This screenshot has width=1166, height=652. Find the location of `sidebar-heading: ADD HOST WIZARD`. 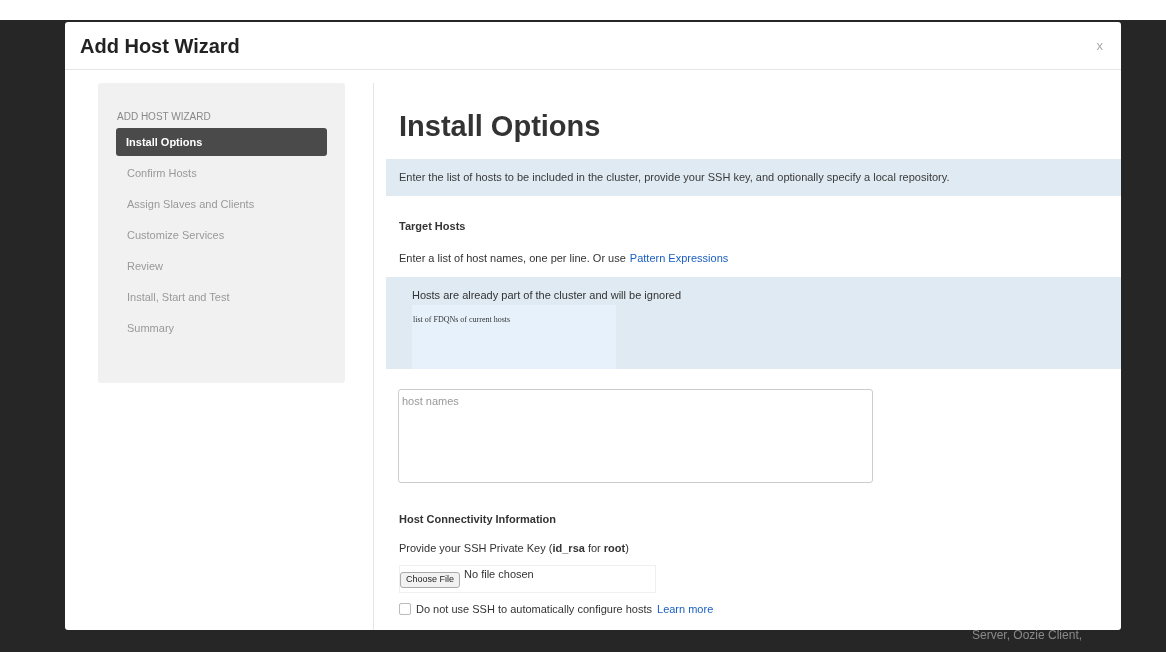

sidebar-heading: ADD HOST WIZARD is located at coordinates (164, 117).